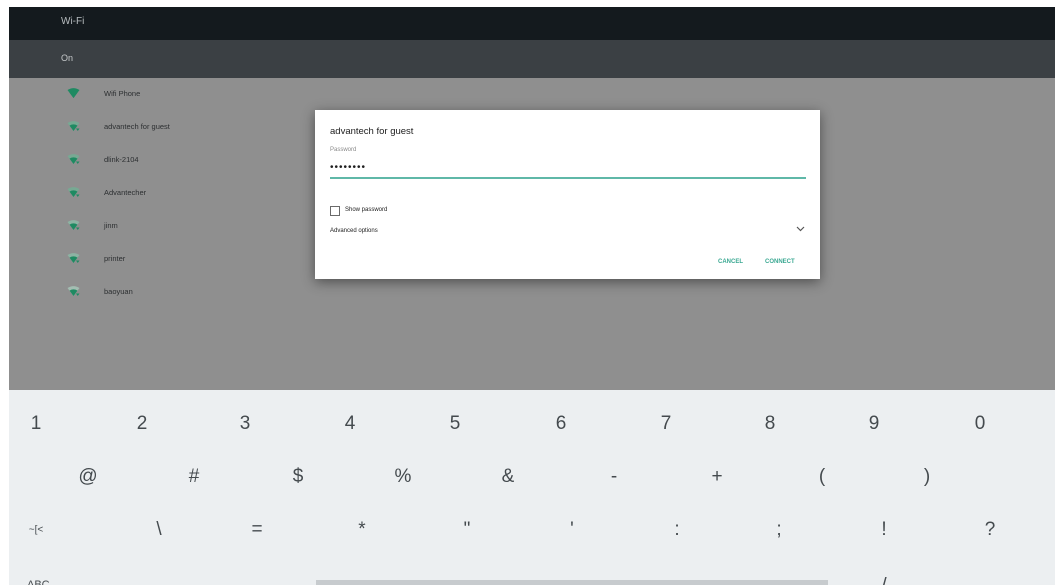 Image resolution: width=1055 pixels, height=585 pixels. What do you see at coordinates (532, 23) in the screenshot?
I see `app-header: Wi-Fi` at bounding box center [532, 23].